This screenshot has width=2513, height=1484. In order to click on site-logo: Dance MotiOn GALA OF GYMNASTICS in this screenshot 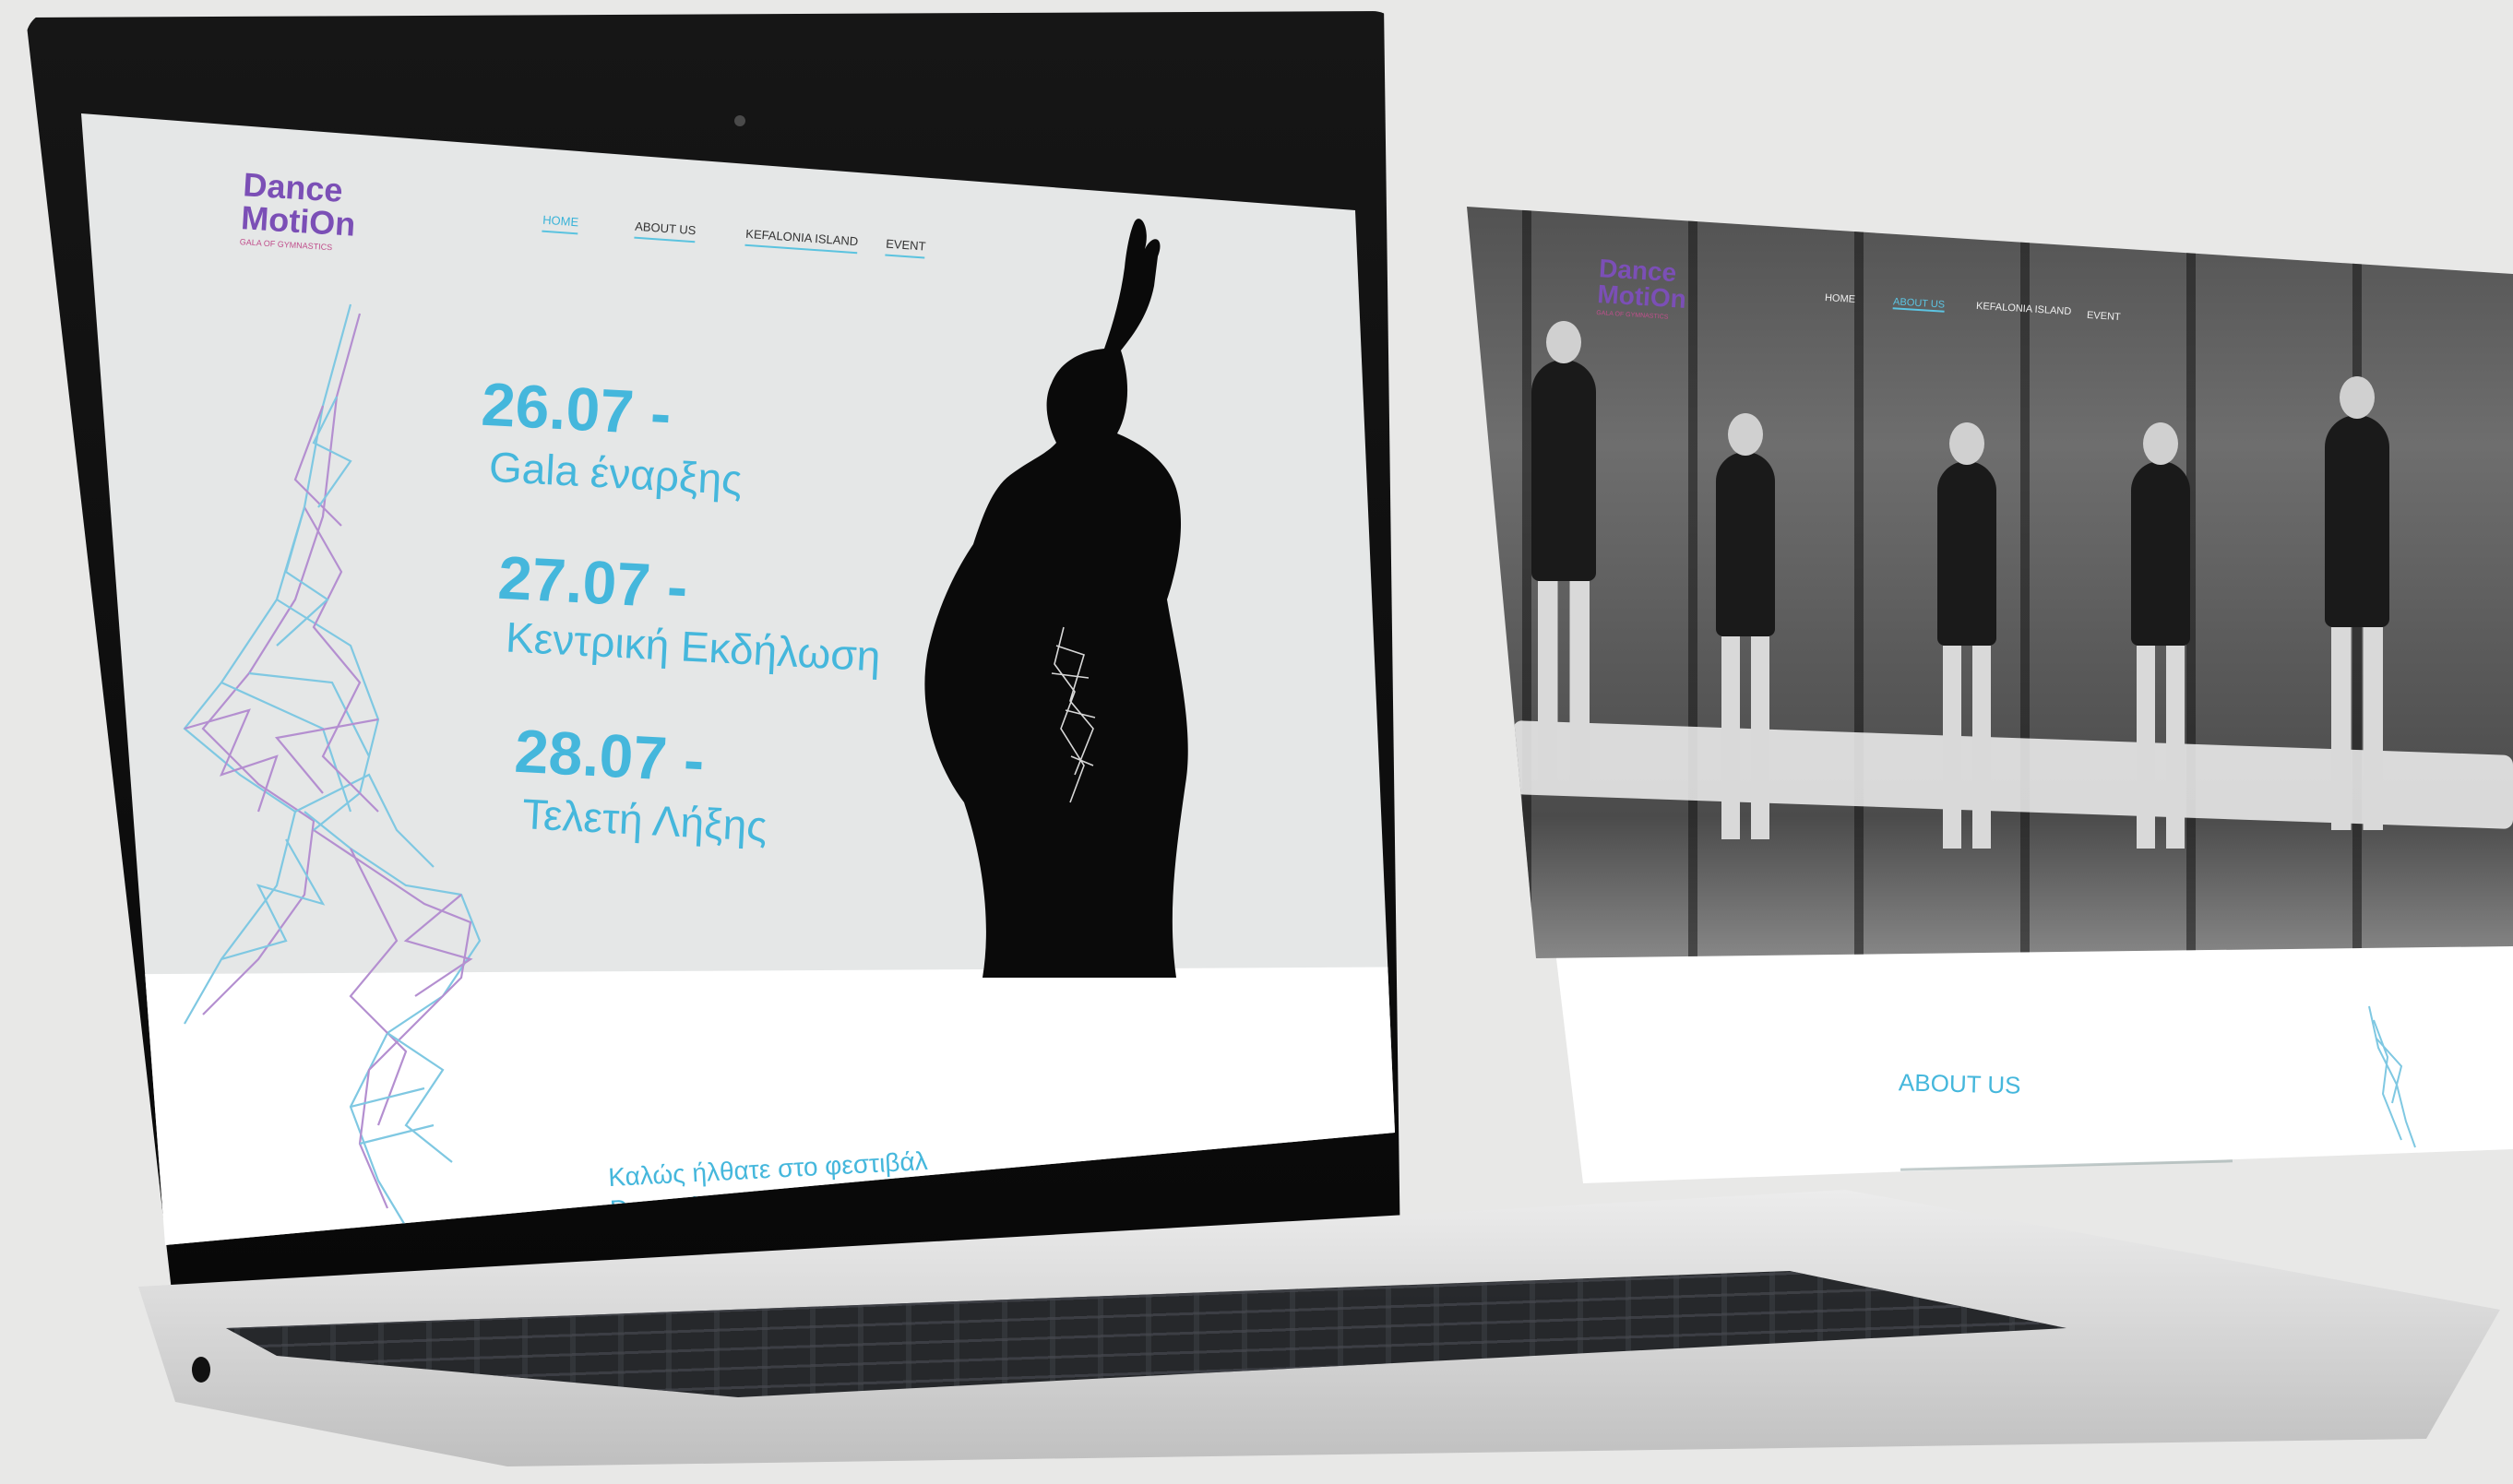, I will do `click(299, 209)`.